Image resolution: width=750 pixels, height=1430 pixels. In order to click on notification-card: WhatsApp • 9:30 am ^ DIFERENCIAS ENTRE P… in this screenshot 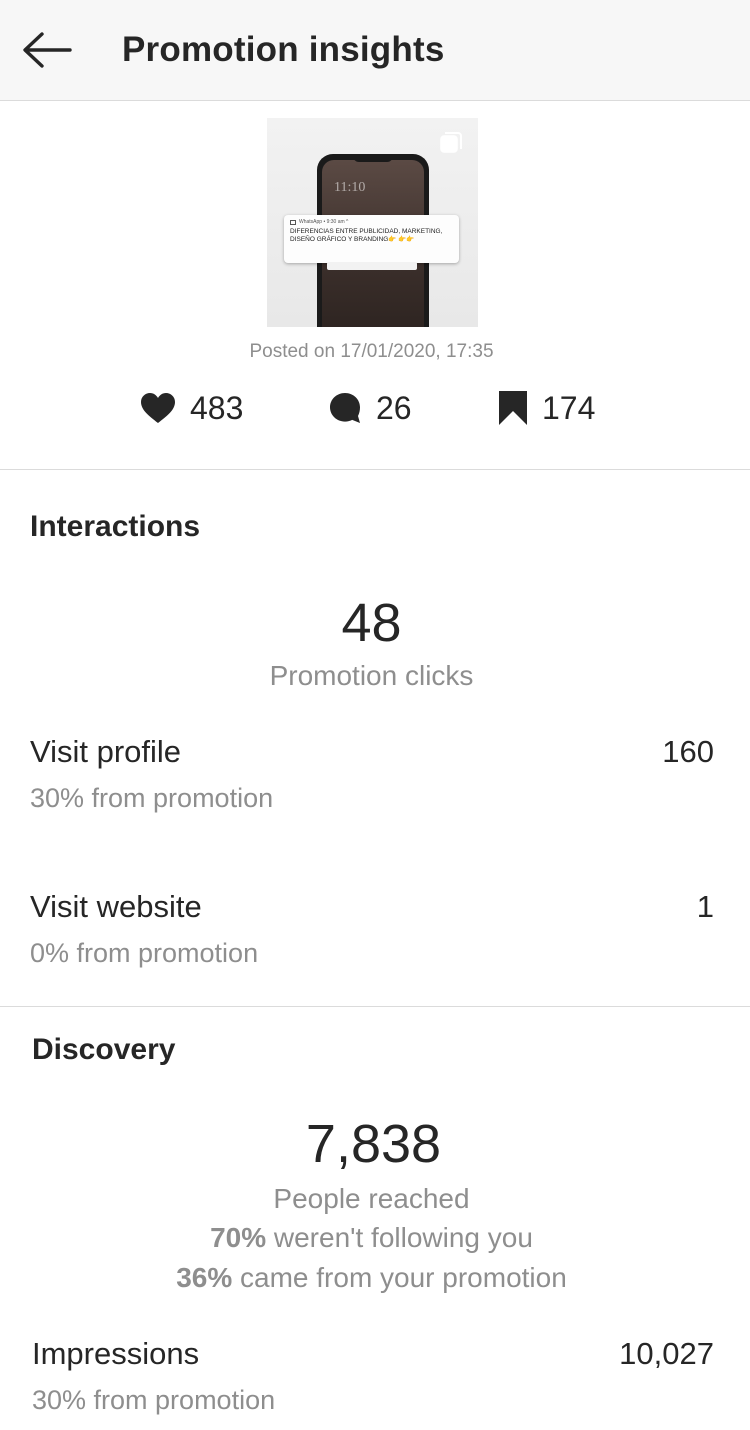, I will do `click(371, 239)`.